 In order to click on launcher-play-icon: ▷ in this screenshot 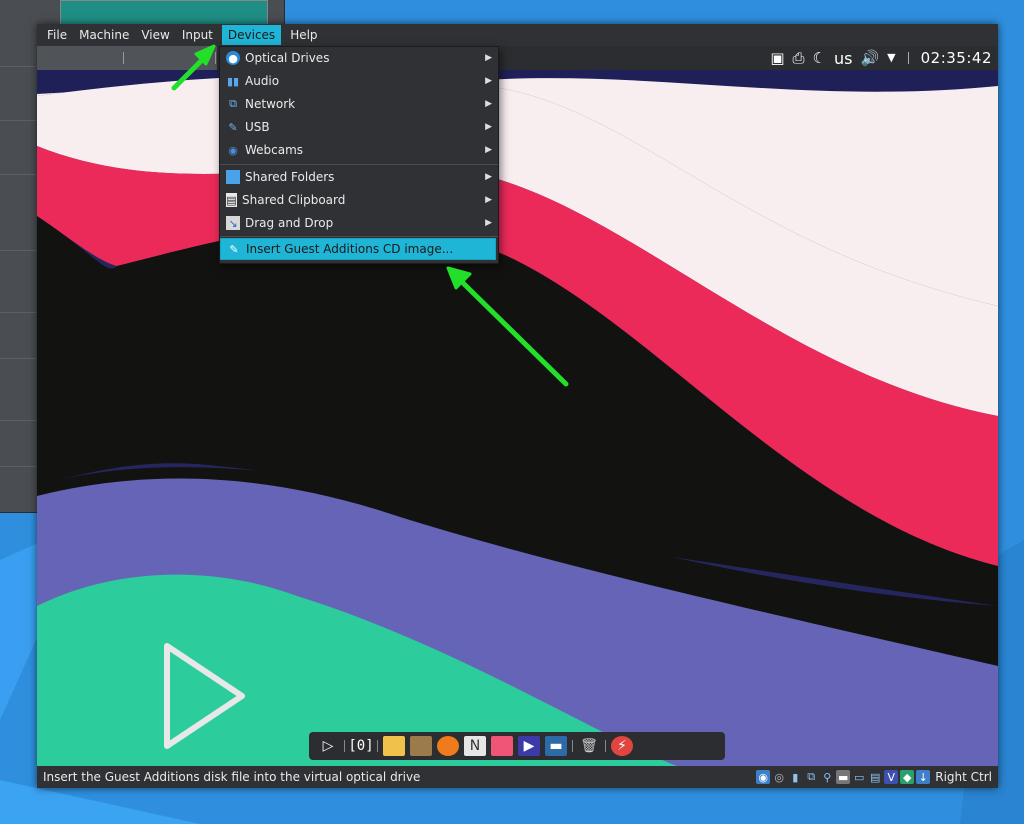, I will do `click(328, 746)`.